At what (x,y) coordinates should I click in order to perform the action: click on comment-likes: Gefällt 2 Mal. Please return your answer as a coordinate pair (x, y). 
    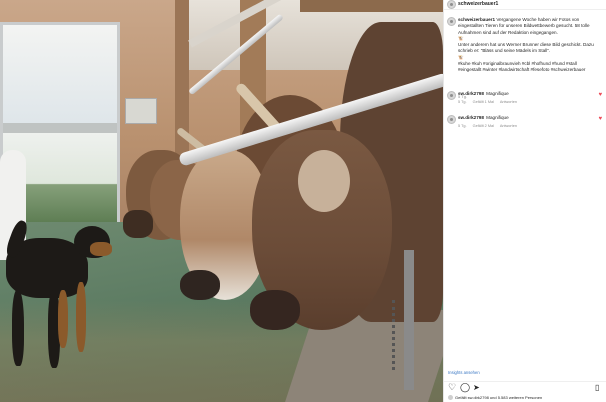
    Looking at the image, I should click on (483, 126).